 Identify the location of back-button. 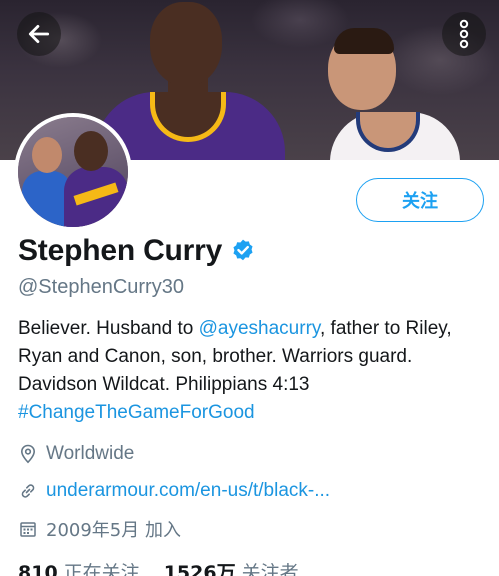
(39, 34).